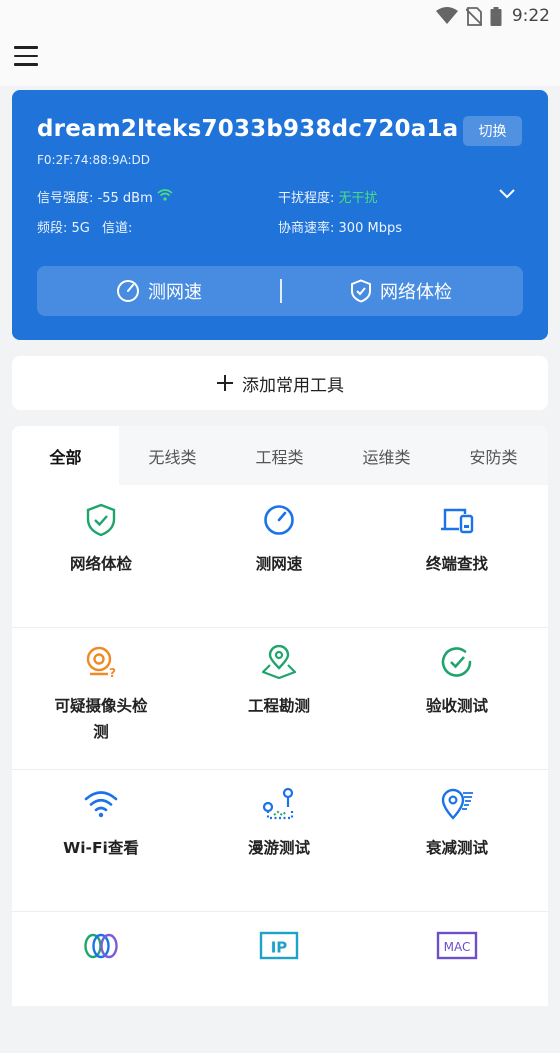 The width and height of the screenshot is (560, 1053). What do you see at coordinates (125, 198) in the screenshot?
I see `signal-strength-value: -55 dBm` at bounding box center [125, 198].